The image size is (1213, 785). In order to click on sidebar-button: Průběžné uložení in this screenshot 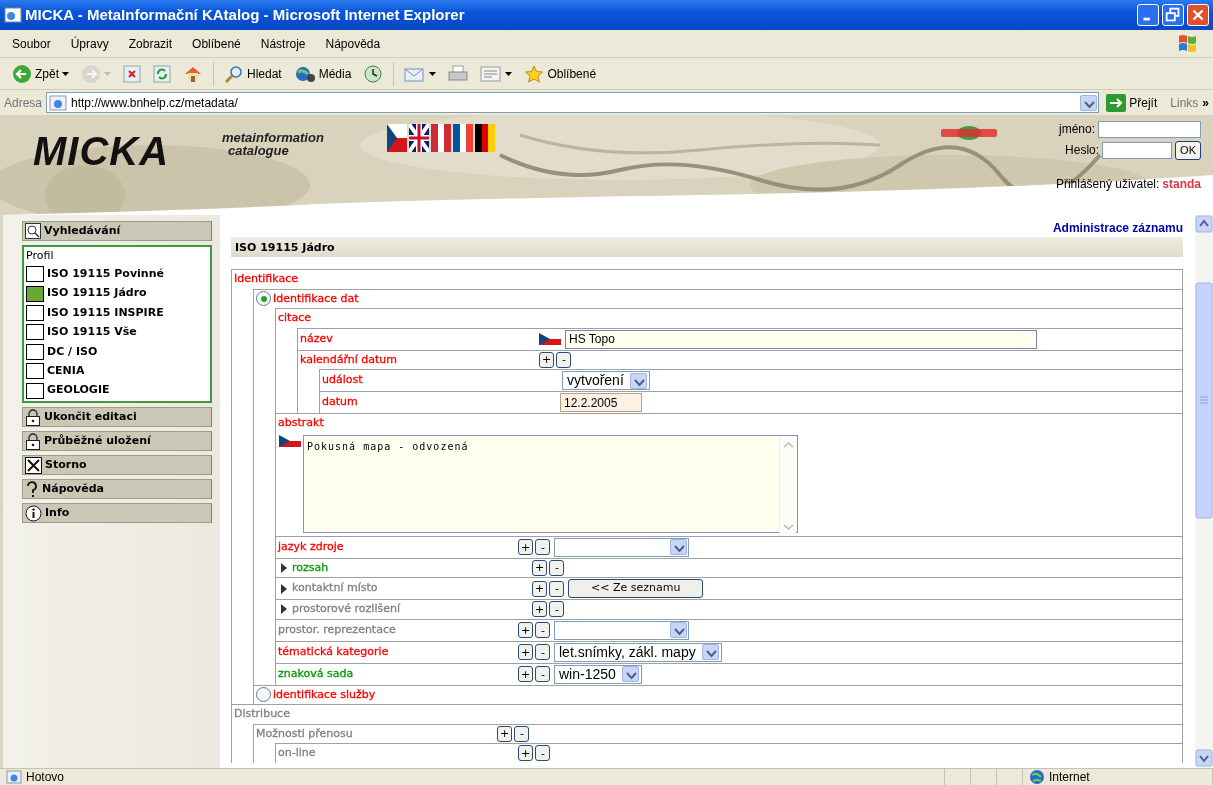, I will do `click(117, 441)`.